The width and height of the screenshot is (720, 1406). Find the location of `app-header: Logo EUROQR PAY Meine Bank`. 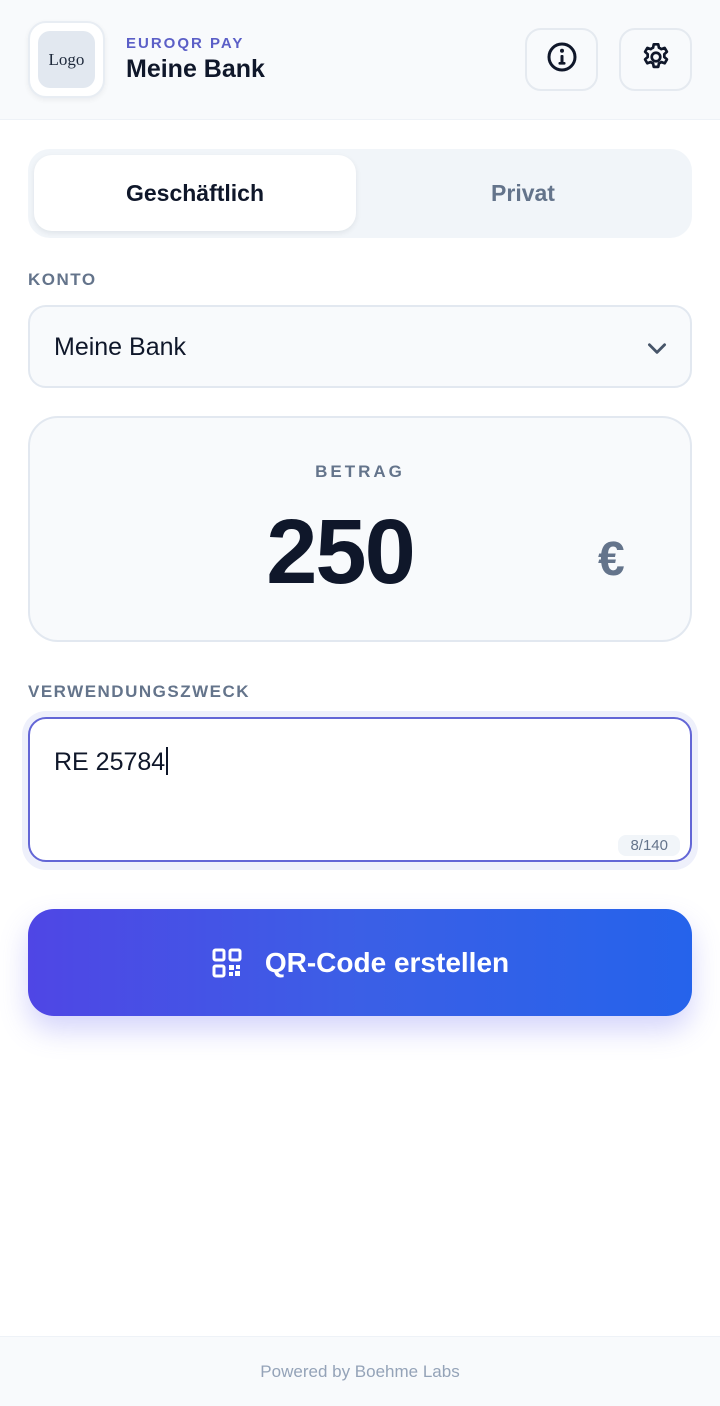

app-header: Logo EUROQR PAY Meine Bank is located at coordinates (360, 60).